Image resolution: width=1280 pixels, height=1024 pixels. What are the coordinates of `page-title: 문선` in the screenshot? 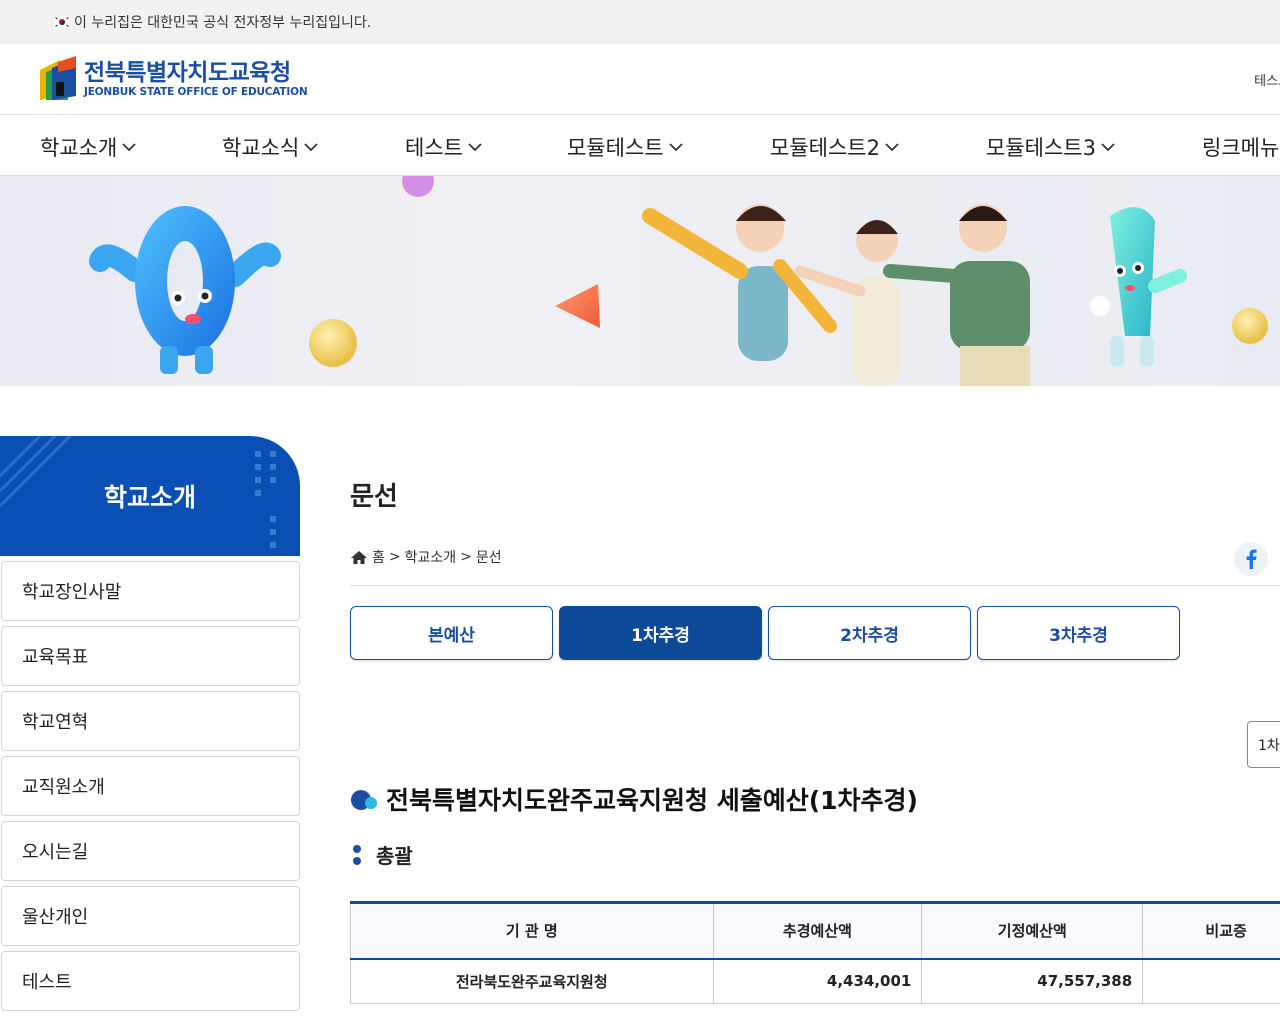 It's located at (374, 497).